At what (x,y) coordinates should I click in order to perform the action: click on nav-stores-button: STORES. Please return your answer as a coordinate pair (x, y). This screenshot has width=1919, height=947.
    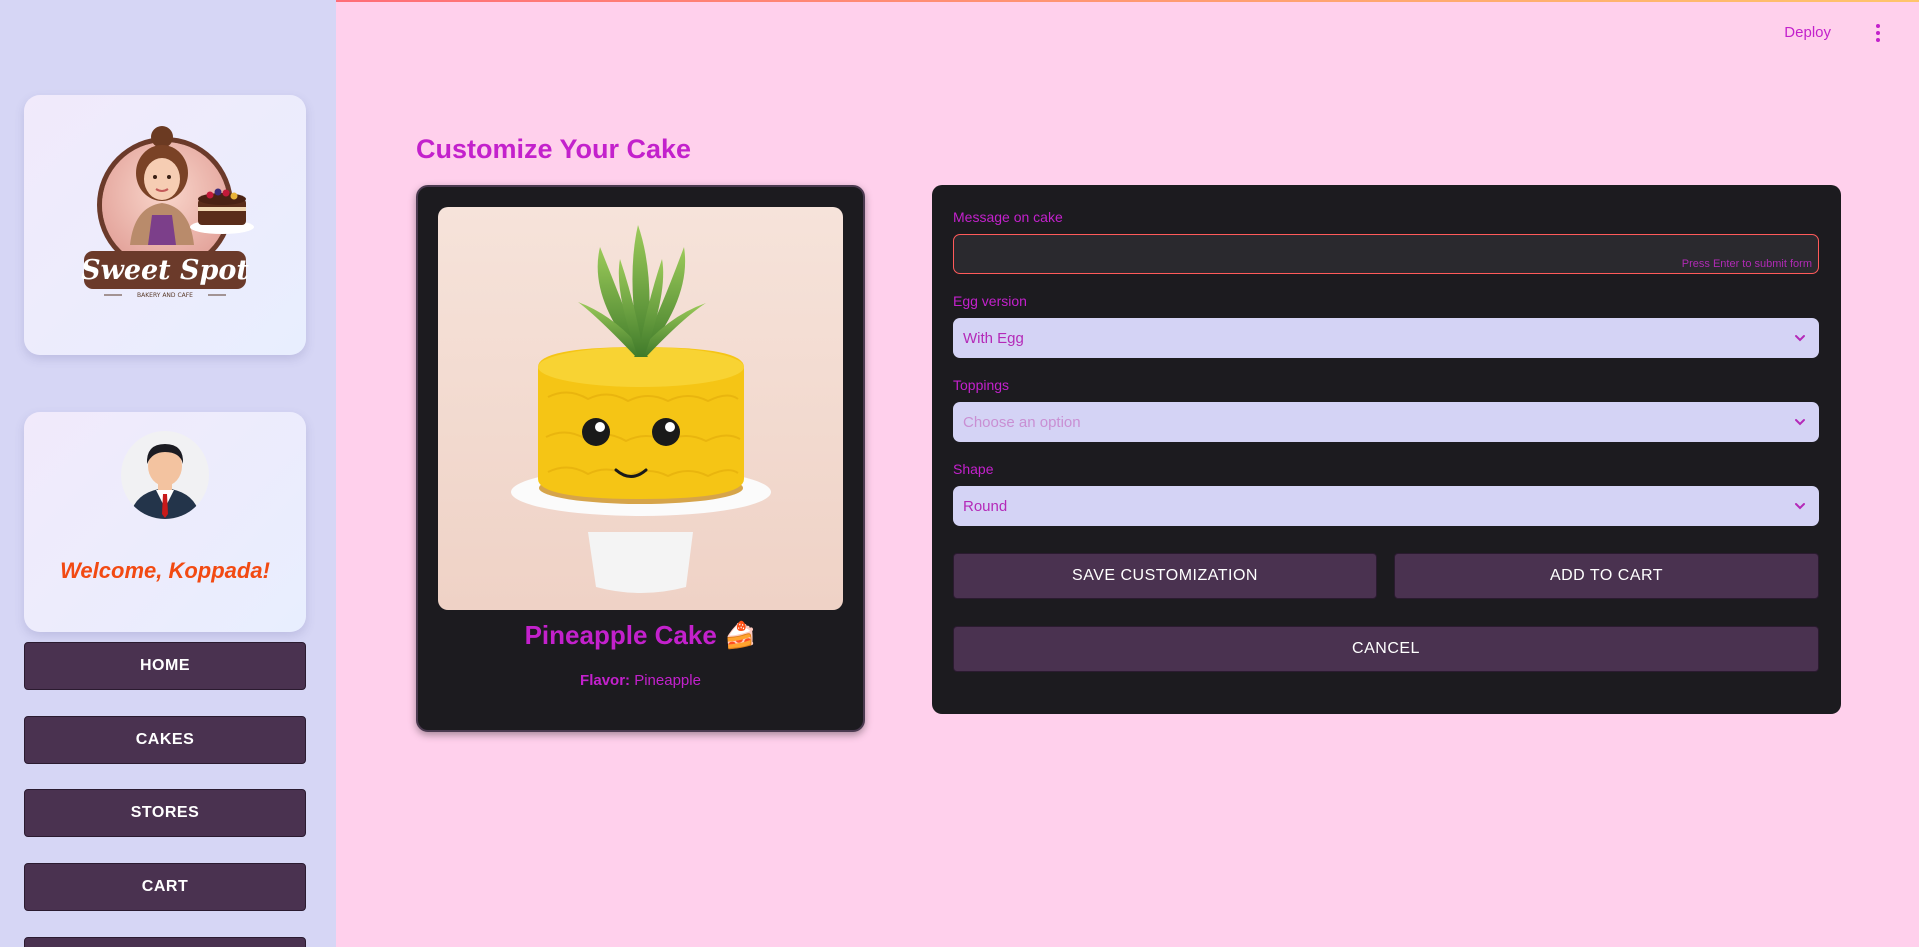
    Looking at the image, I should click on (165, 813).